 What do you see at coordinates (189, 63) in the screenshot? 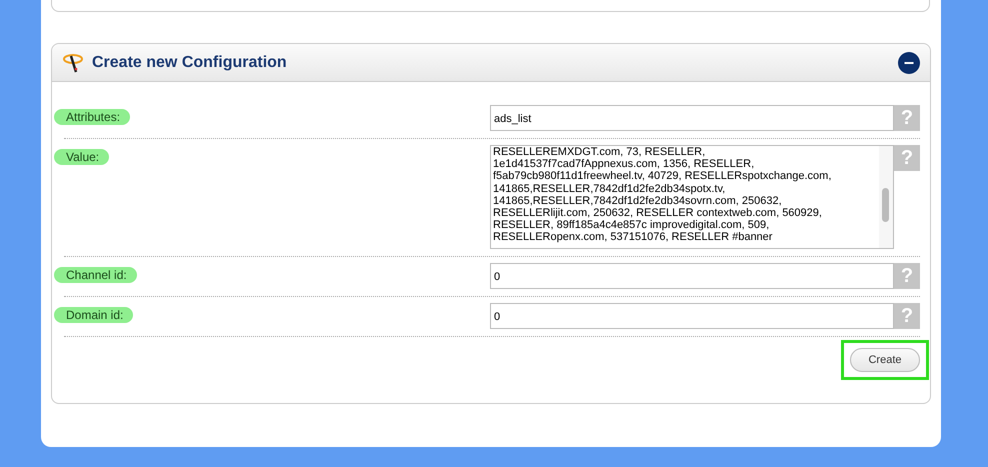
I see `panel-title: Create new Configuration` at bounding box center [189, 63].